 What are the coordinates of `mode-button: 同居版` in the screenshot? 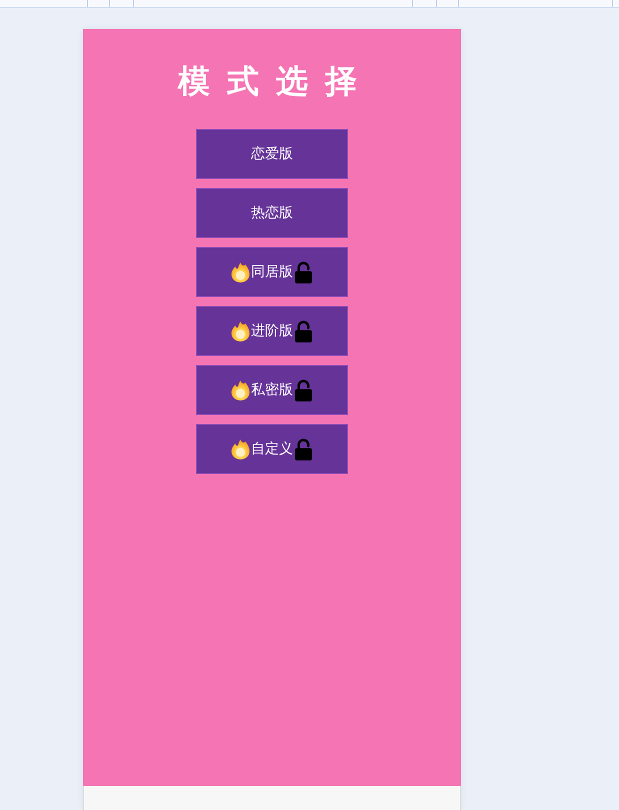 It's located at (272, 272).